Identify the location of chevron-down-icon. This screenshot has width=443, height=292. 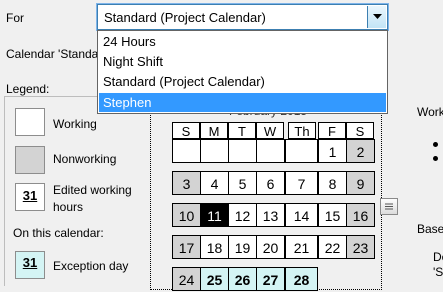
(377, 16).